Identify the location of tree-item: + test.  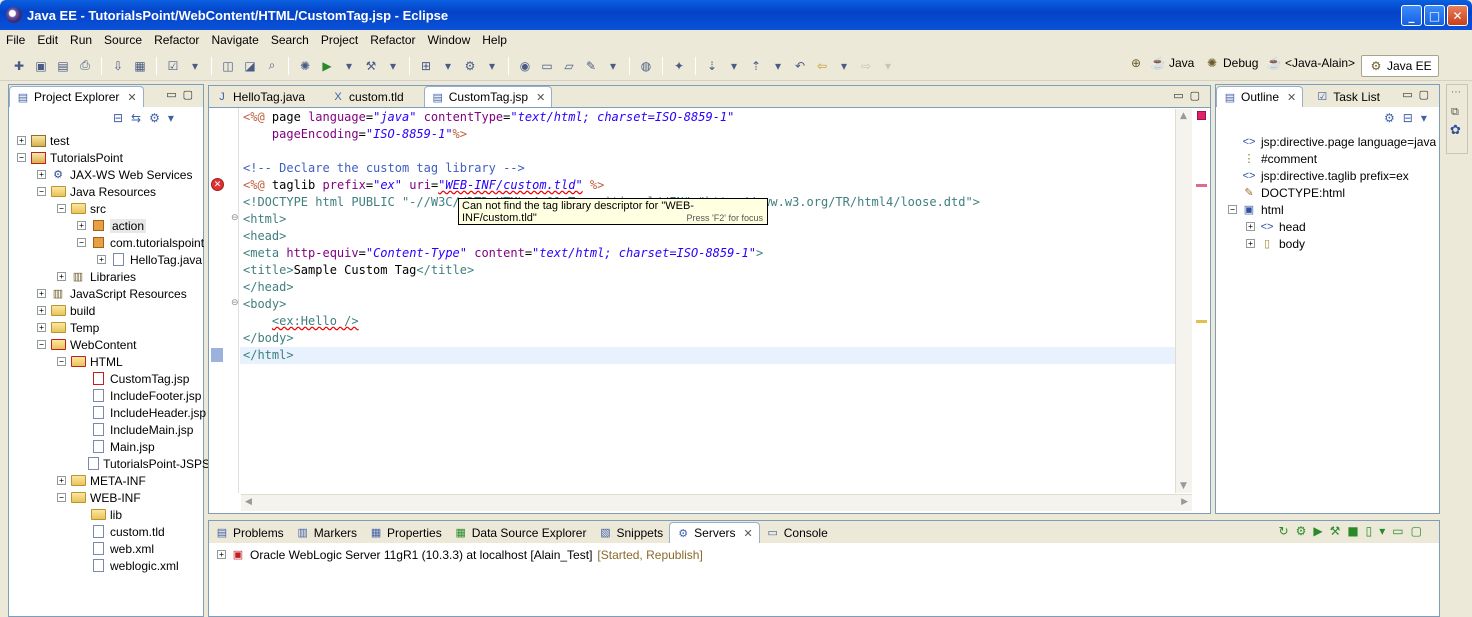
(43, 140).